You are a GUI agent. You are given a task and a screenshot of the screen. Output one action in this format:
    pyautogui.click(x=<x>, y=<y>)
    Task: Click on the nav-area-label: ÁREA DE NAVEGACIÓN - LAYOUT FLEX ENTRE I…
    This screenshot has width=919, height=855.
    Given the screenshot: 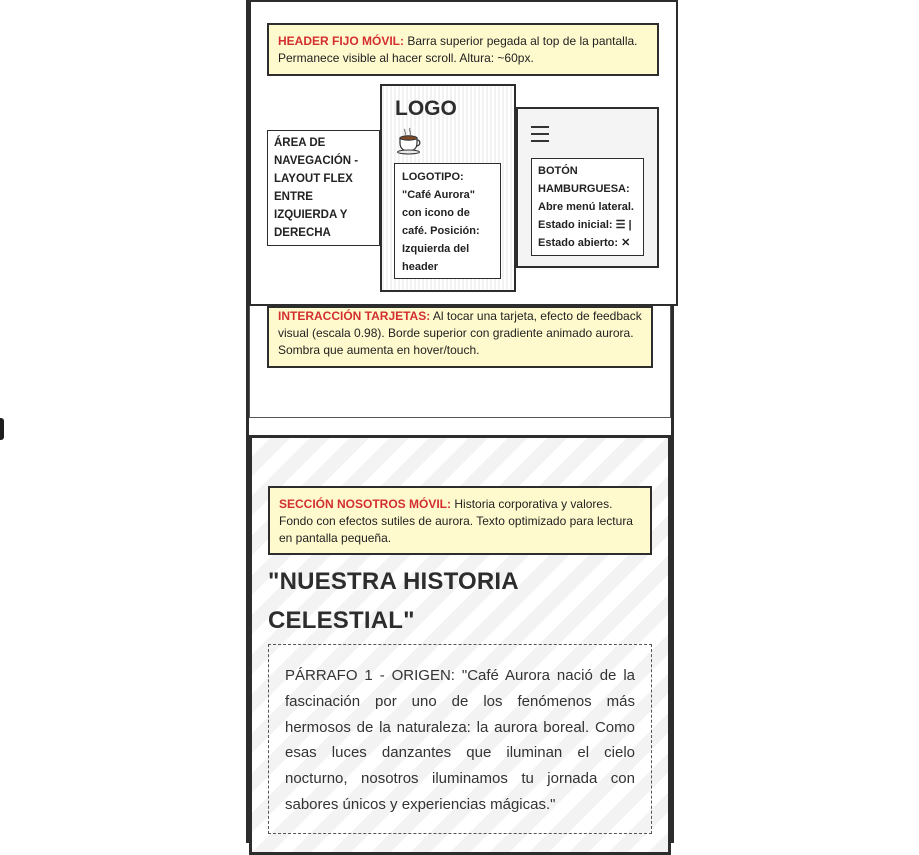 What is the action you would take?
    pyautogui.click(x=323, y=188)
    